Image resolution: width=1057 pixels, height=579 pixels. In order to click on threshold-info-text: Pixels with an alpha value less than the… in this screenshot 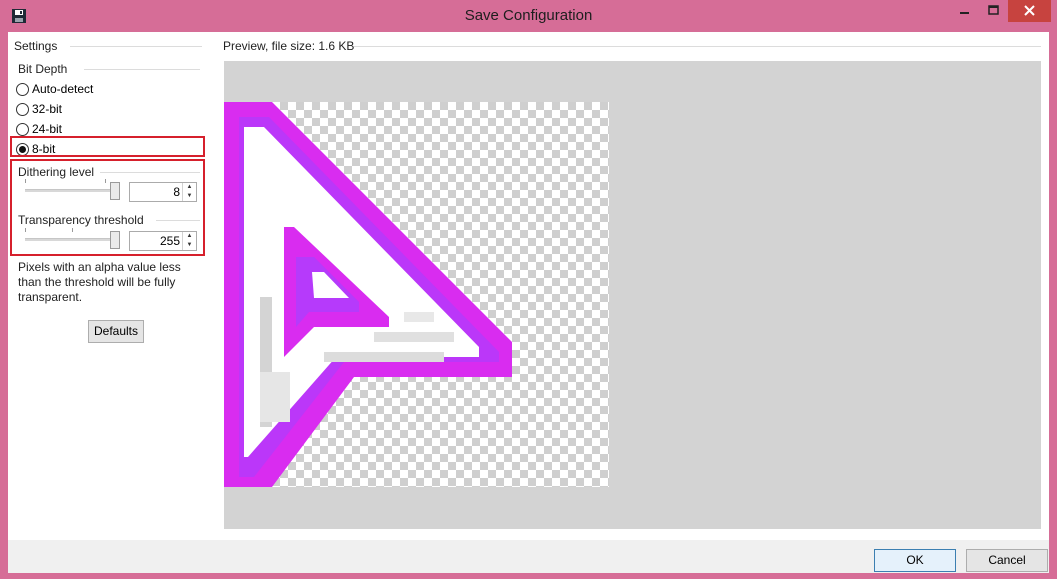, I will do `click(99, 282)`.